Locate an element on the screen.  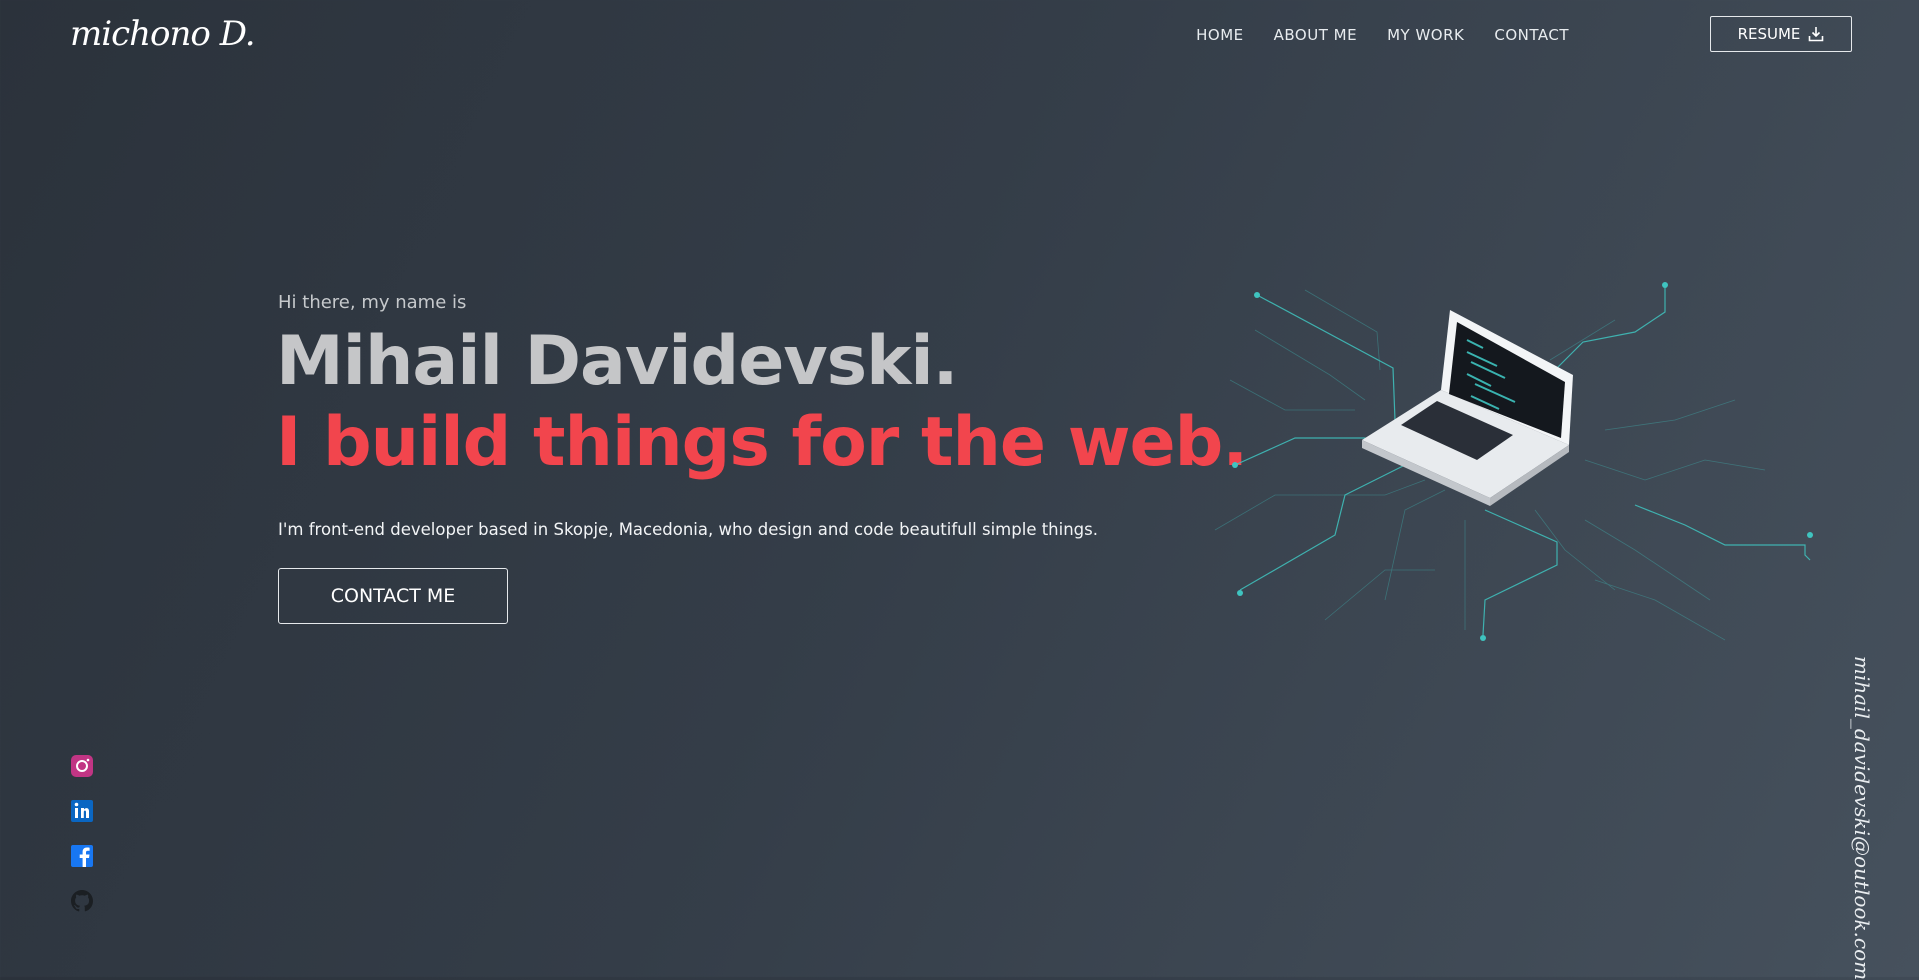
intro-text: Hi there, my name is is located at coordinates (372, 302).